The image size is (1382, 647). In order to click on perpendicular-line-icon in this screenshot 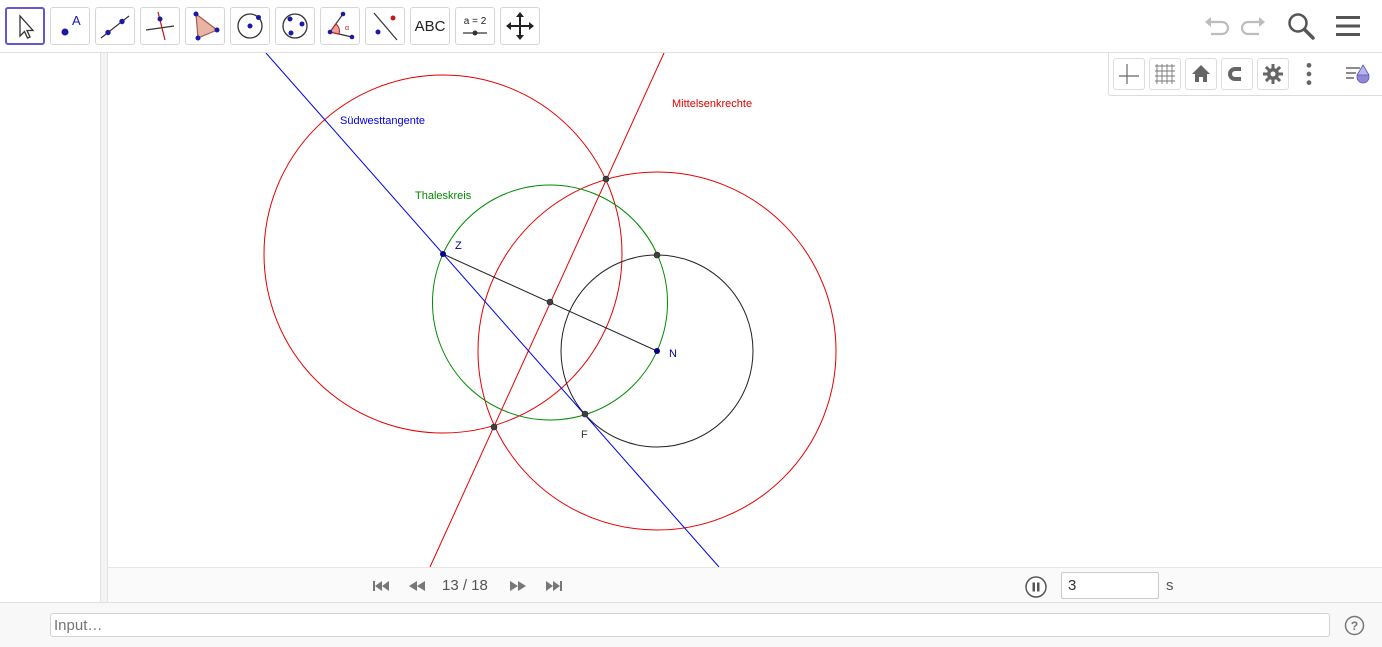, I will do `click(160, 26)`.